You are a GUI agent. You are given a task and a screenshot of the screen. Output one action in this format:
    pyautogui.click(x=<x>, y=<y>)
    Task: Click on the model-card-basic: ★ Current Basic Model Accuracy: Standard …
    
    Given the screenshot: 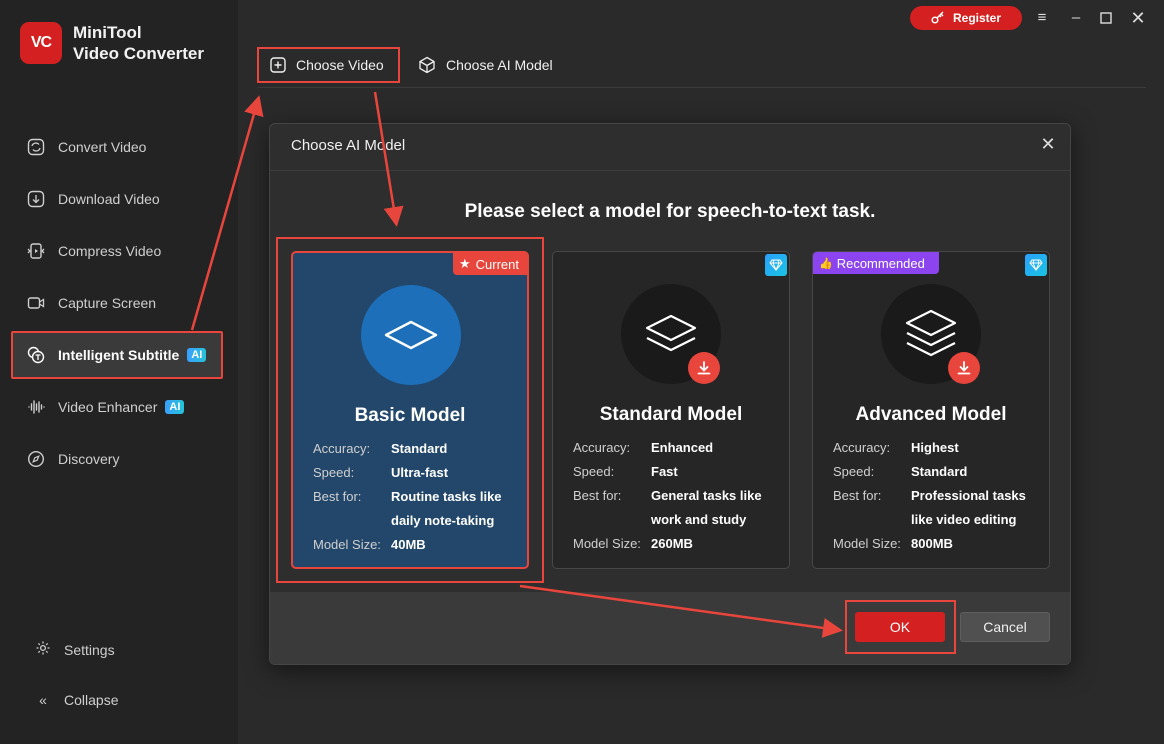 What is the action you would take?
    pyautogui.click(x=410, y=410)
    